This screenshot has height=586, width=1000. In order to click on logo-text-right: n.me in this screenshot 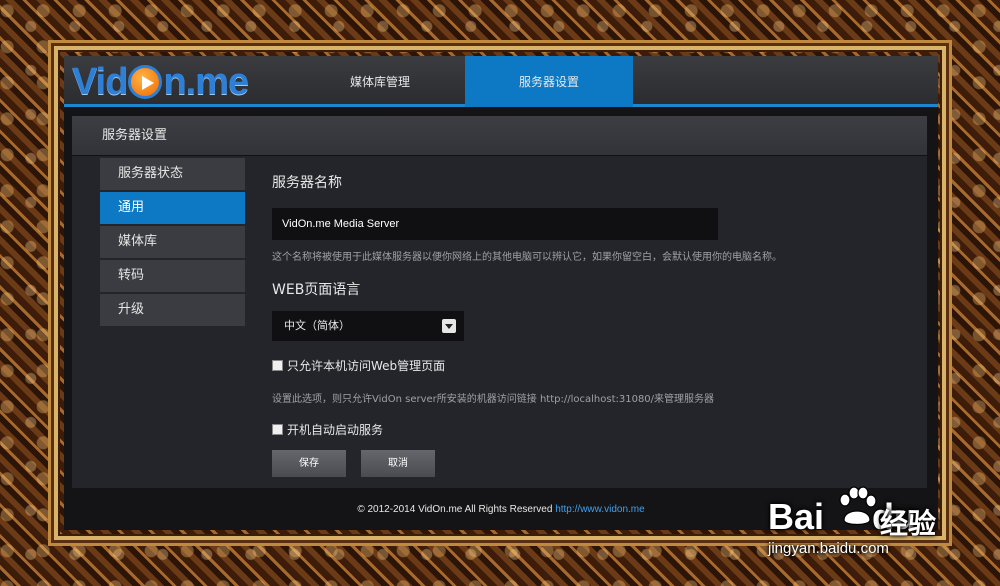, I will do `click(206, 81)`.